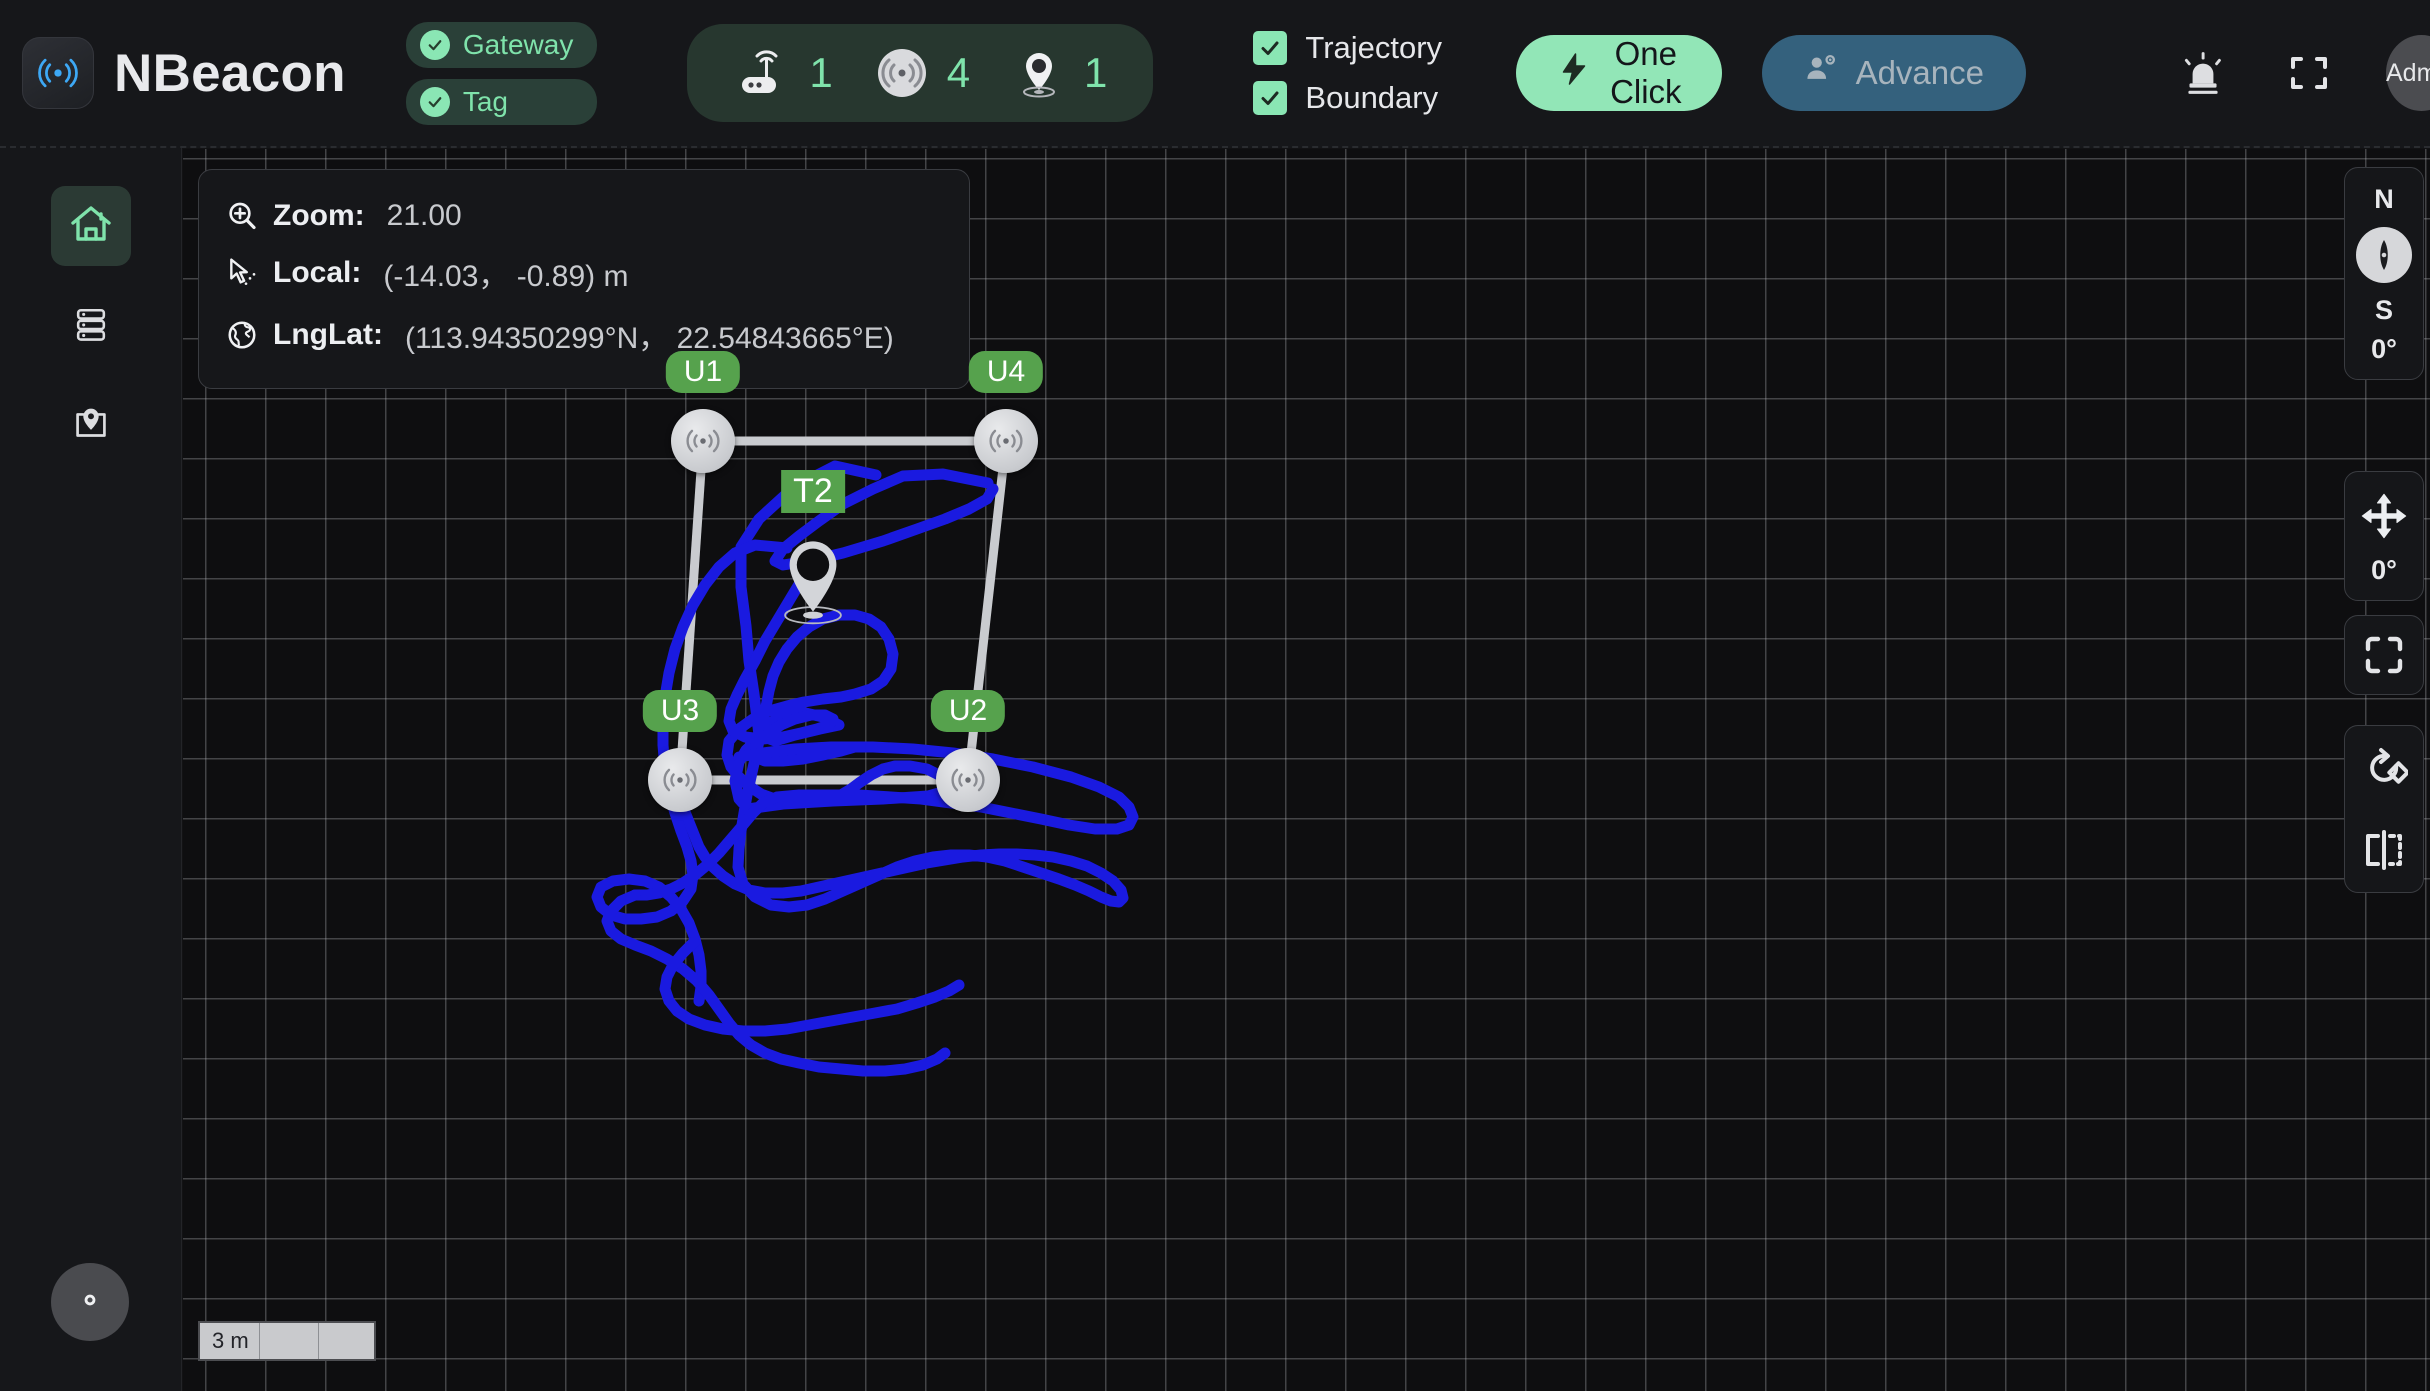 Image resolution: width=2430 pixels, height=1391 pixels. I want to click on one-click-label: One Click, so click(1646, 72).